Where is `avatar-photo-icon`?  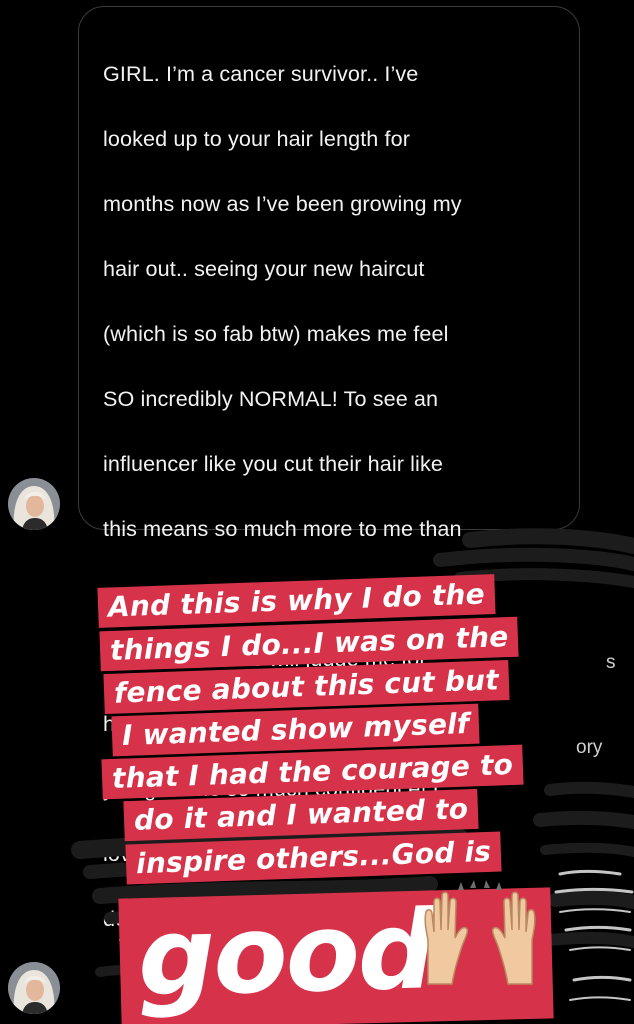 avatar-photo-icon is located at coordinates (34, 988).